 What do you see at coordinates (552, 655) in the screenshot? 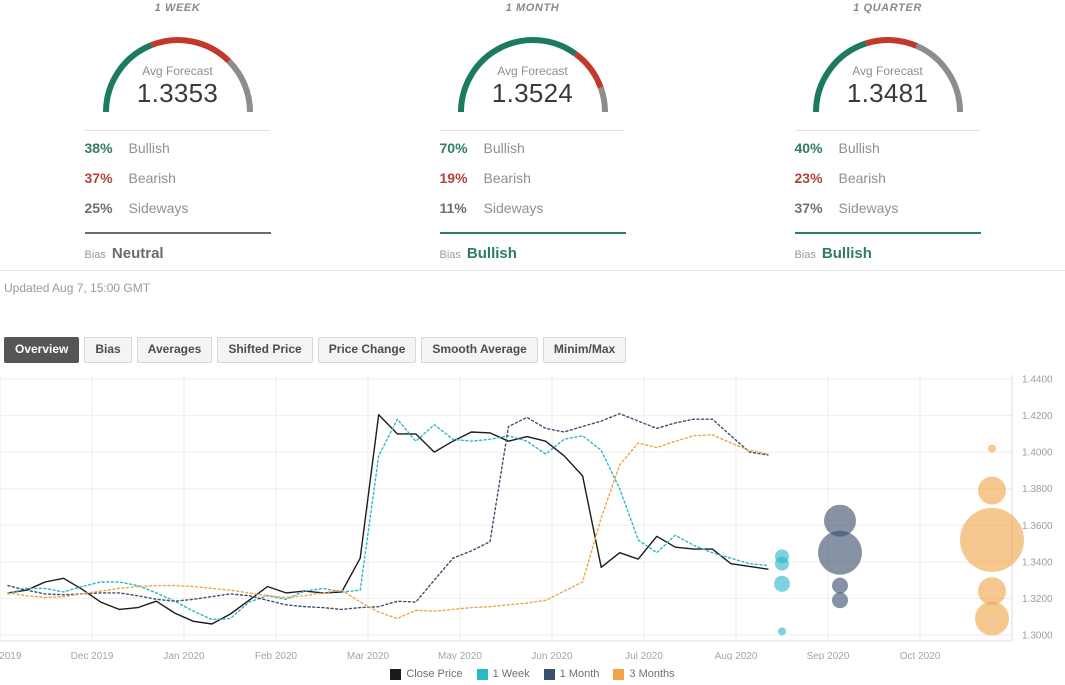
I see `x-axis-tick: Jun 2020` at bounding box center [552, 655].